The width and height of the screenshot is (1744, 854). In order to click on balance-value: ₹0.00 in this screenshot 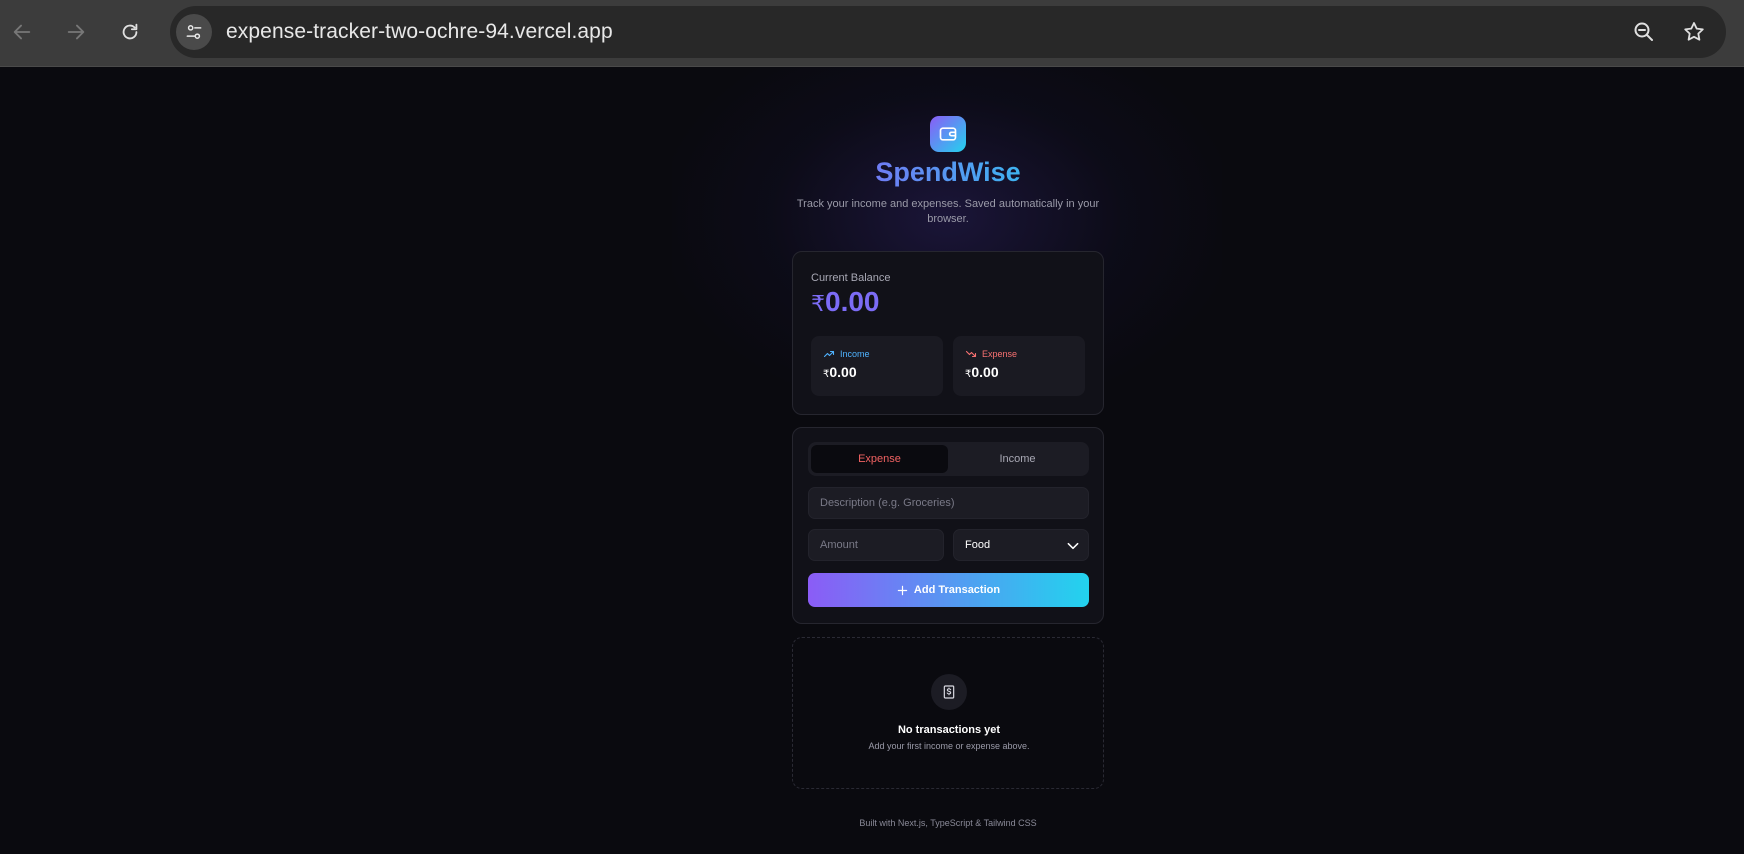, I will do `click(845, 302)`.